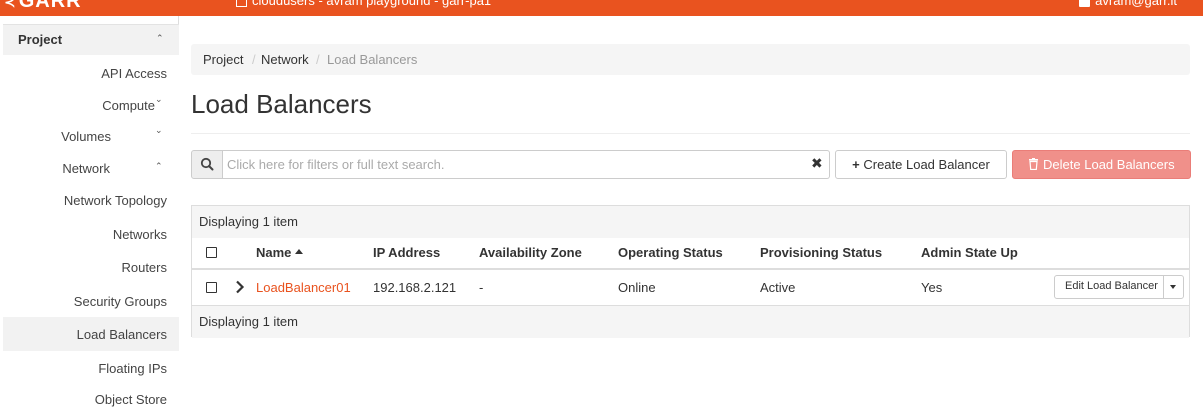  What do you see at coordinates (526, 164) in the screenshot?
I see `search-input` at bounding box center [526, 164].